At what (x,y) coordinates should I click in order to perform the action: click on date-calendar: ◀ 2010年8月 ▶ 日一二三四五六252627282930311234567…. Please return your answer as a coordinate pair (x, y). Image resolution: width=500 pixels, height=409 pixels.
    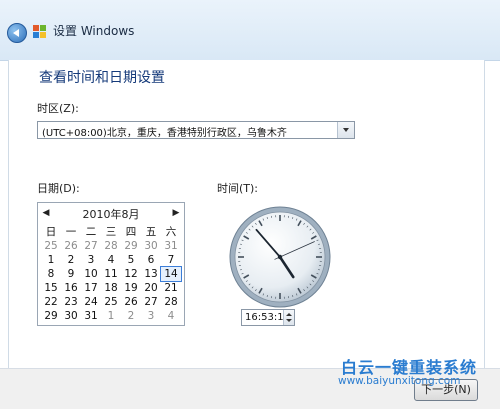
    Looking at the image, I should click on (111, 264).